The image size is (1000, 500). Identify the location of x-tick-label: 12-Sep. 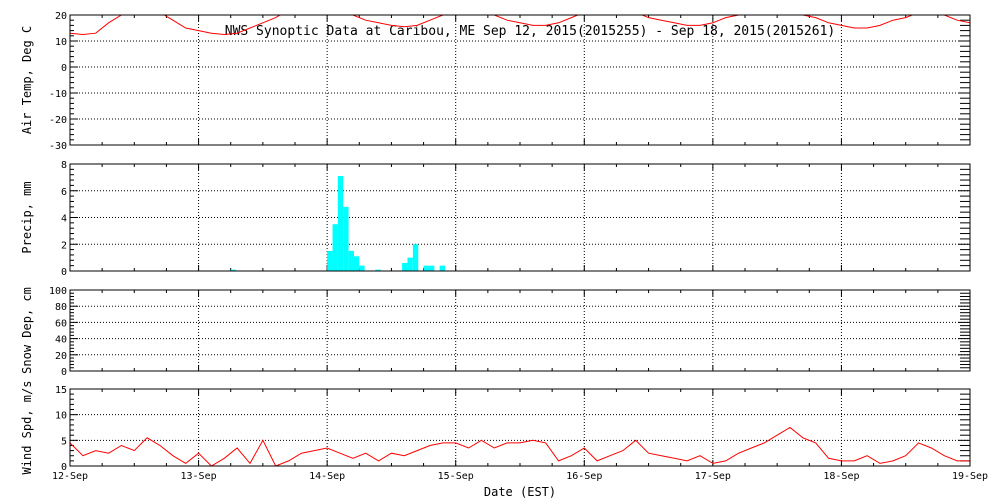
(70, 476).